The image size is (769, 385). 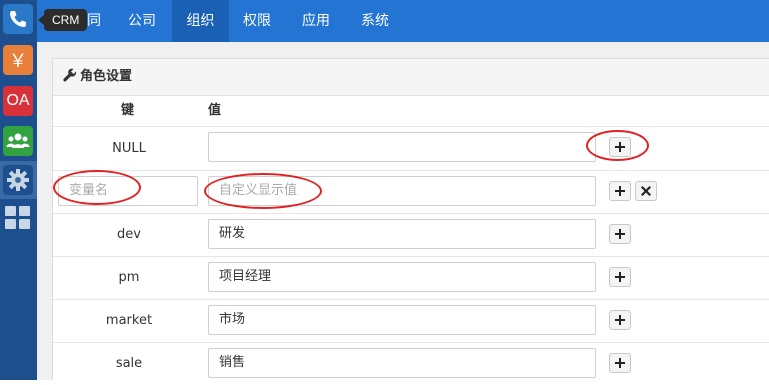 I want to click on new-entry-row: 变量名 自定义显示值, so click(x=411, y=192).